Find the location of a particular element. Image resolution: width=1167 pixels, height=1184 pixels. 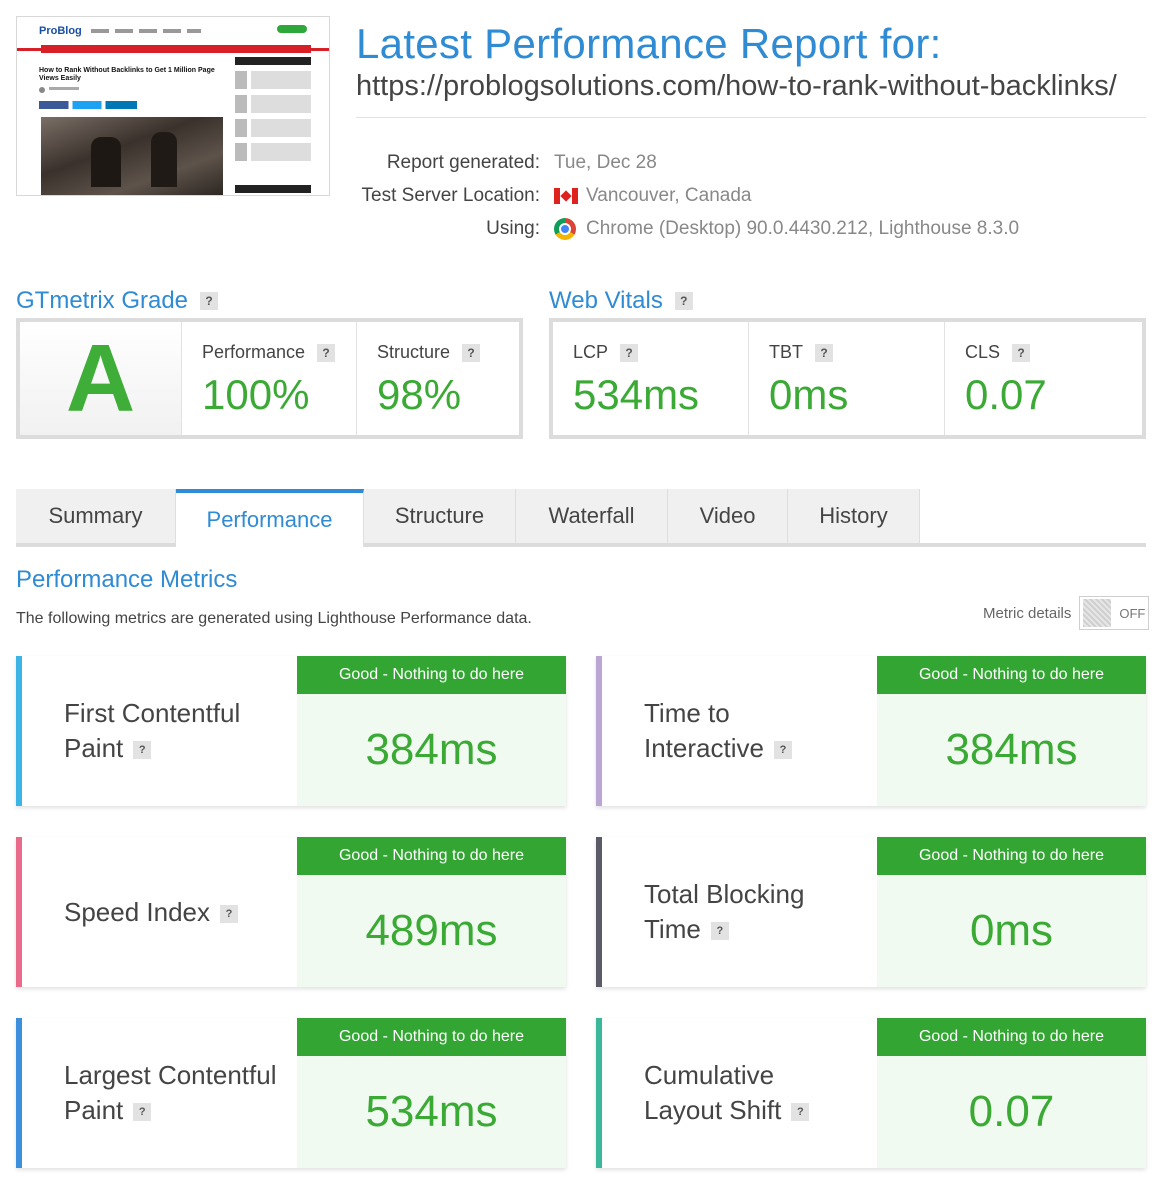

report-generated-value: Tue, Dec 28 is located at coordinates (605, 162).